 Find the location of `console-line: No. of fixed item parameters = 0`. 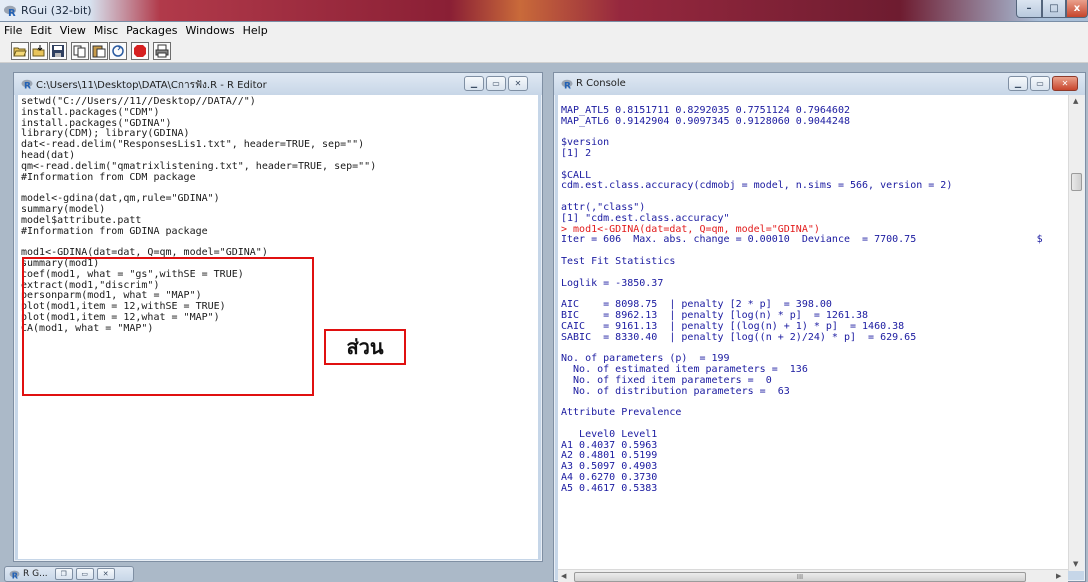

console-line: No. of fixed item parameters = 0 is located at coordinates (666, 380).